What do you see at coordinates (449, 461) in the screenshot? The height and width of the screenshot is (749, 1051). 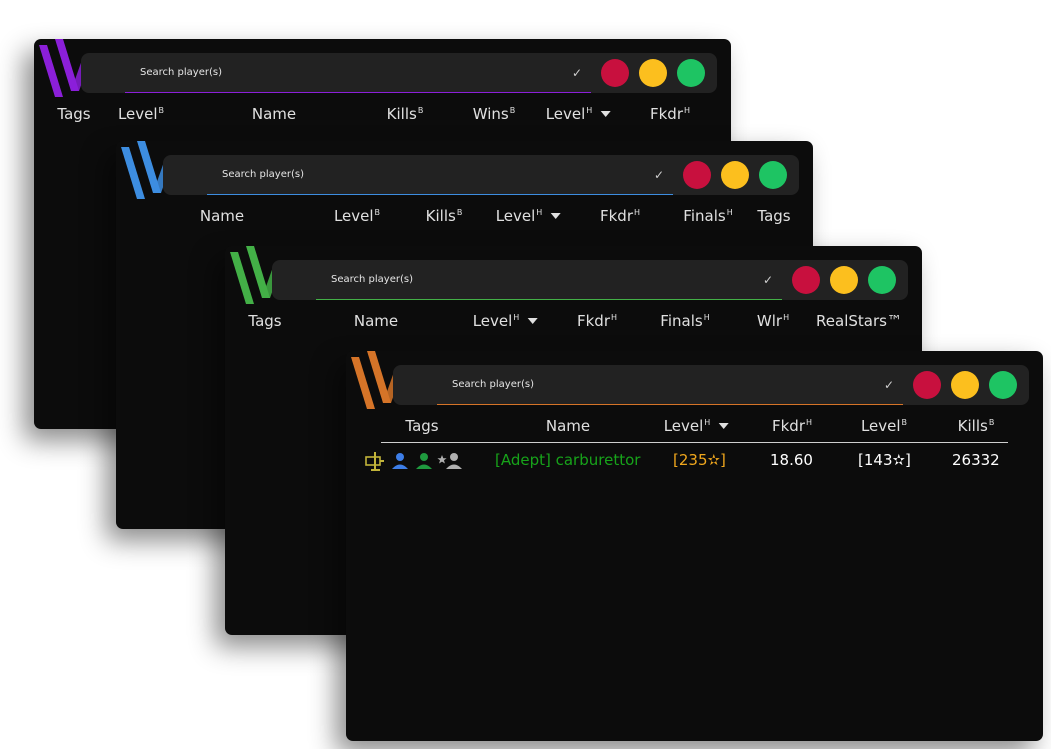 I see `star-user-icon` at bounding box center [449, 461].